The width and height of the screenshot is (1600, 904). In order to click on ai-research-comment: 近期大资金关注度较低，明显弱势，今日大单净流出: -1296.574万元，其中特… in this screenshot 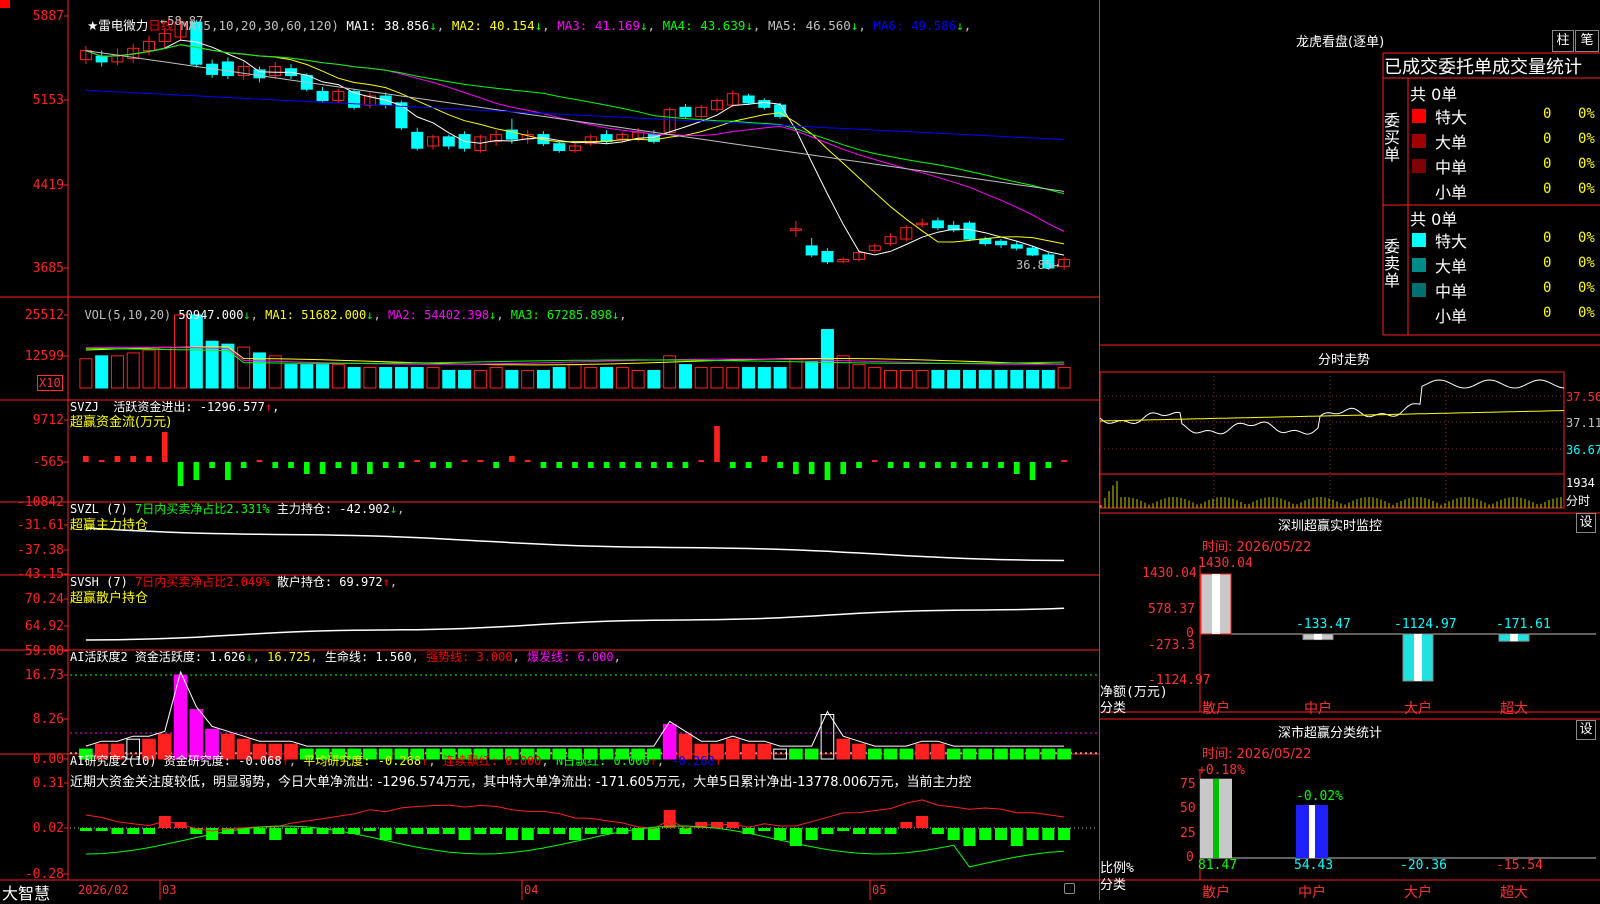, I will do `click(521, 782)`.